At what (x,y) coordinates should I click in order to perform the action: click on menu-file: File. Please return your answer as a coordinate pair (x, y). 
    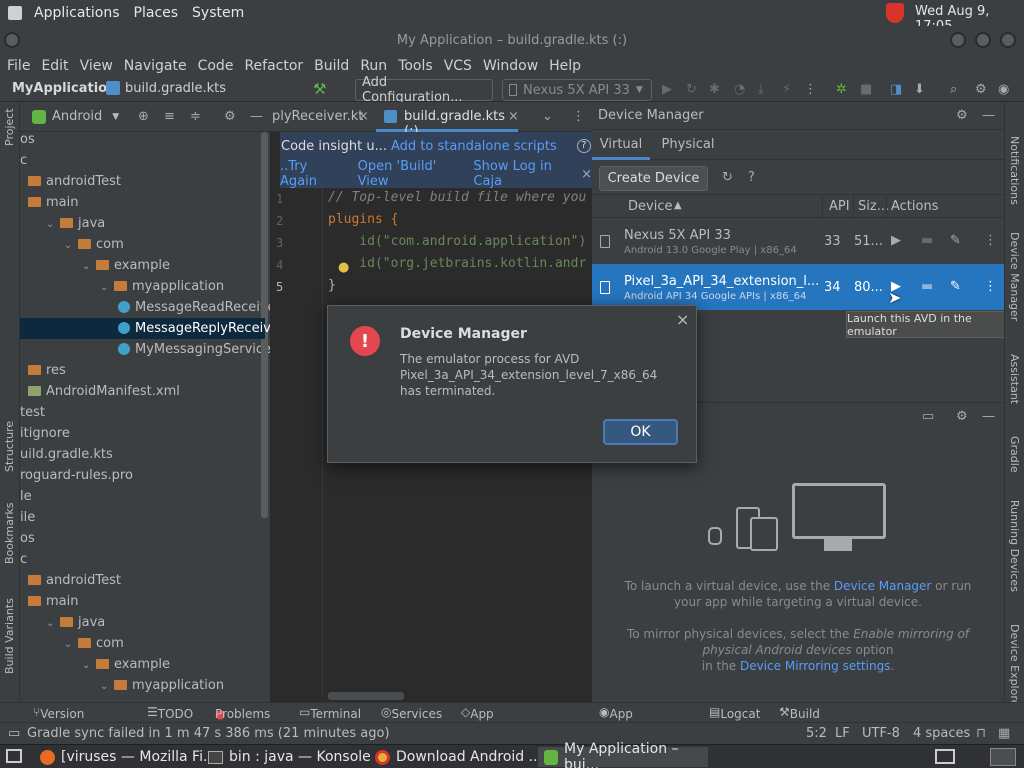
    Looking at the image, I should click on (18, 66).